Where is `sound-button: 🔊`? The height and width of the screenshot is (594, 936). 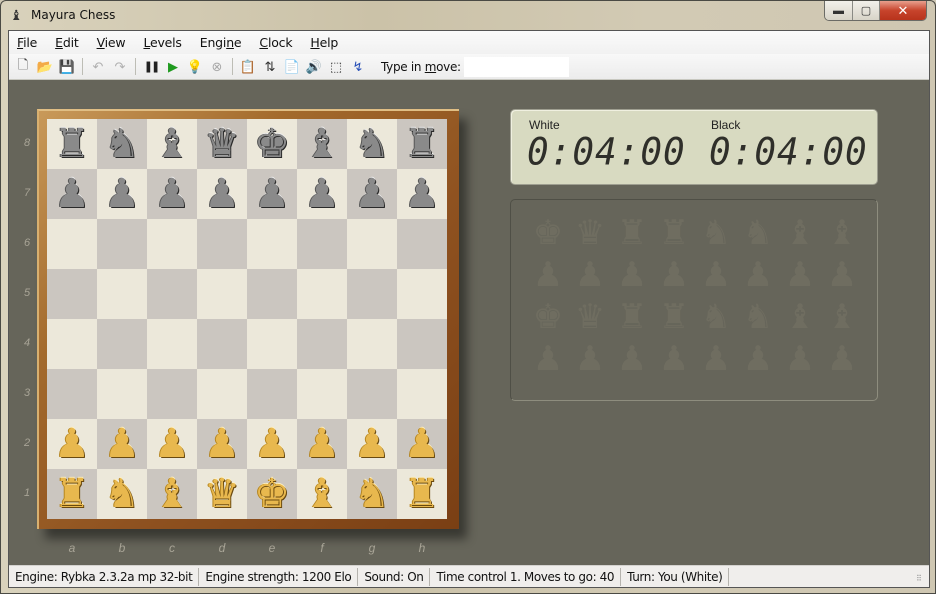 sound-button: 🔊 is located at coordinates (314, 67).